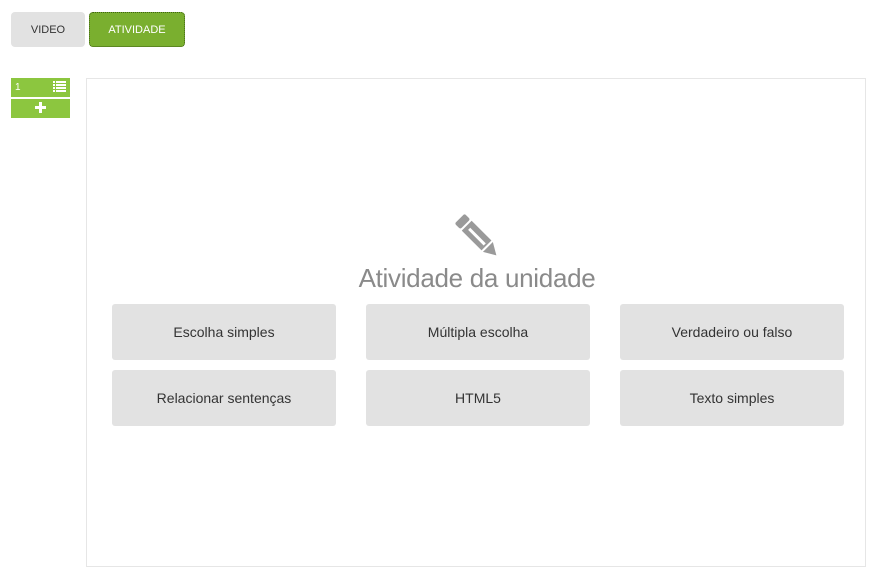 The image size is (884, 584). I want to click on tab-video: VIDEO, so click(48, 29).